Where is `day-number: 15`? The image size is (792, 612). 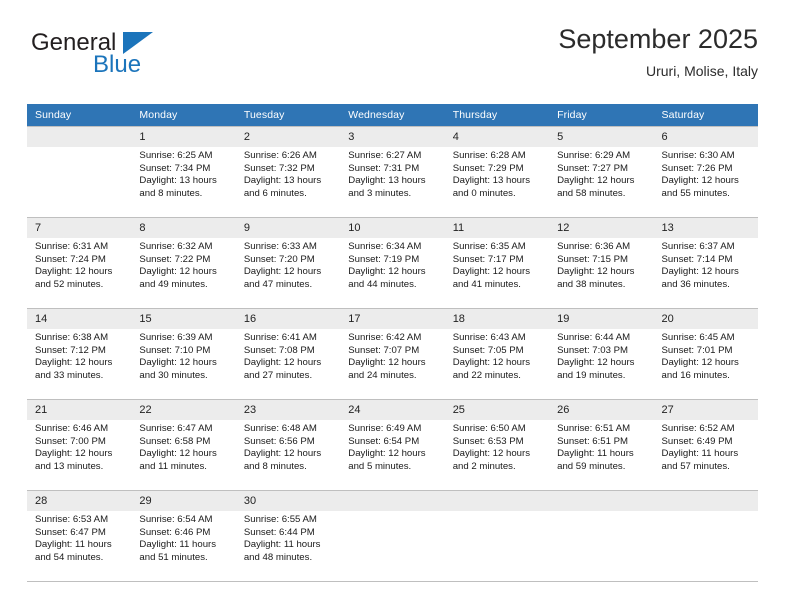
day-number: 15 is located at coordinates (183, 319).